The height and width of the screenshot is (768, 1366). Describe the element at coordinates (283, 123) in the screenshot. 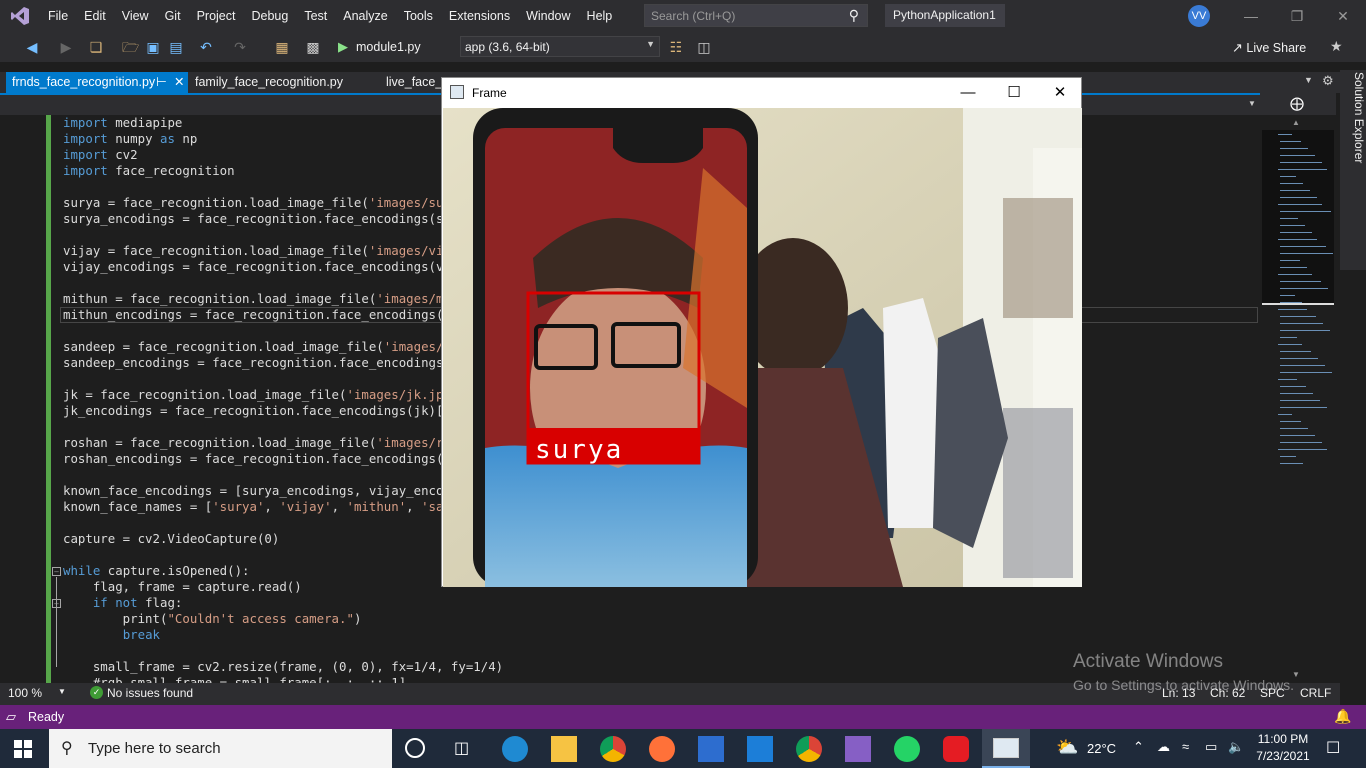

I see `code-line: import mediapipe` at that location.